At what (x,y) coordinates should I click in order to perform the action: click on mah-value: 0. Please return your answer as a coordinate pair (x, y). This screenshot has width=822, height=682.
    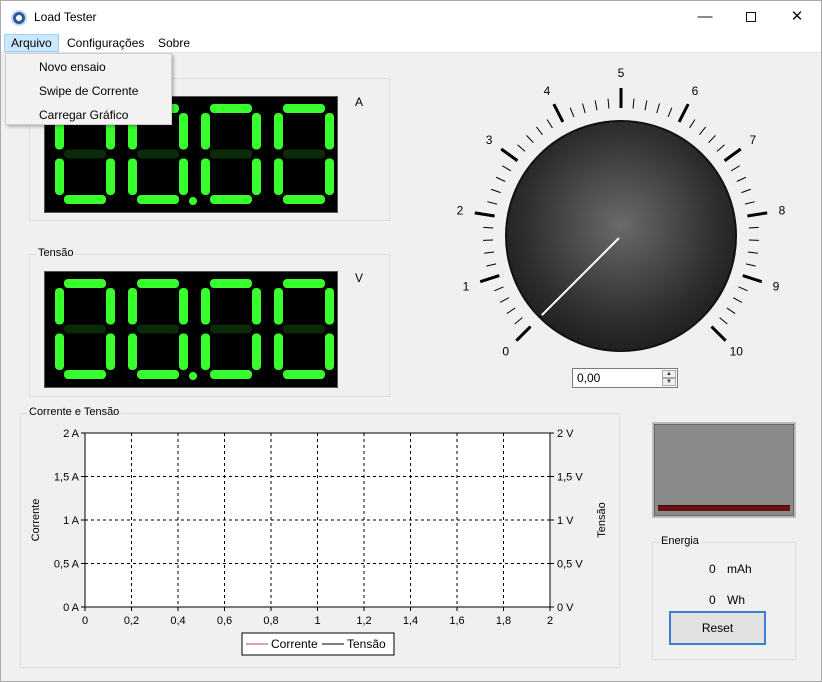
    Looking at the image, I should click on (712, 569).